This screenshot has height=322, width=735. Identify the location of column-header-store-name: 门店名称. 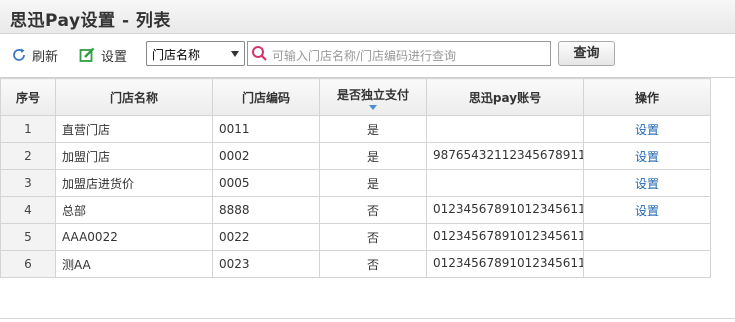
(134, 97).